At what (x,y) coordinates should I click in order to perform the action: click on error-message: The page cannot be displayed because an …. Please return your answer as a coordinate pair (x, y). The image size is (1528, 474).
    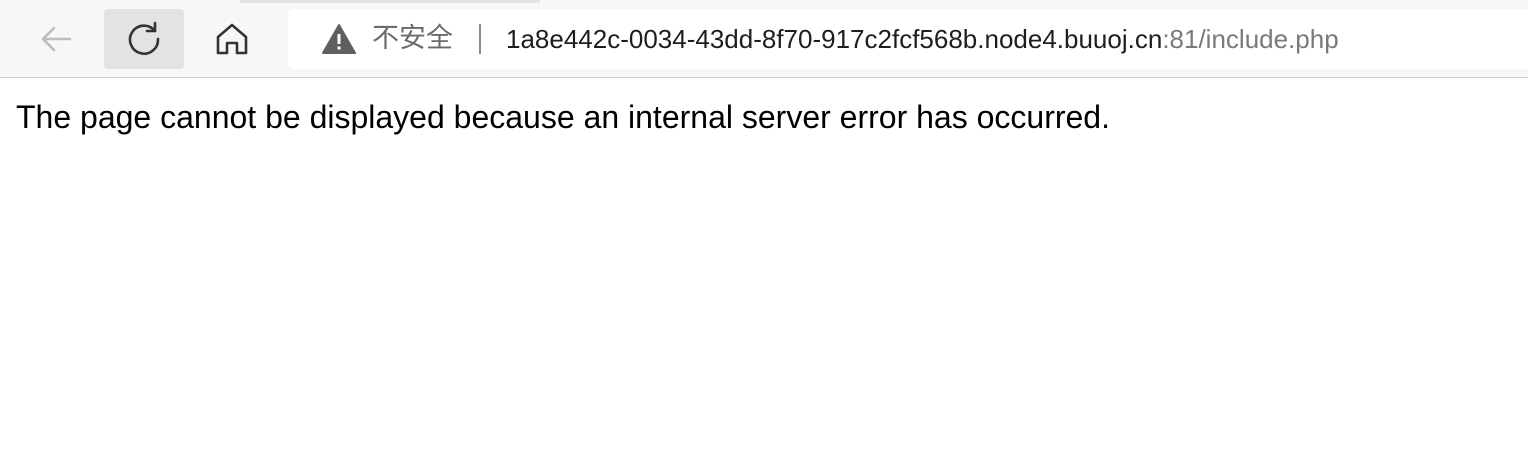
    Looking at the image, I should click on (563, 117).